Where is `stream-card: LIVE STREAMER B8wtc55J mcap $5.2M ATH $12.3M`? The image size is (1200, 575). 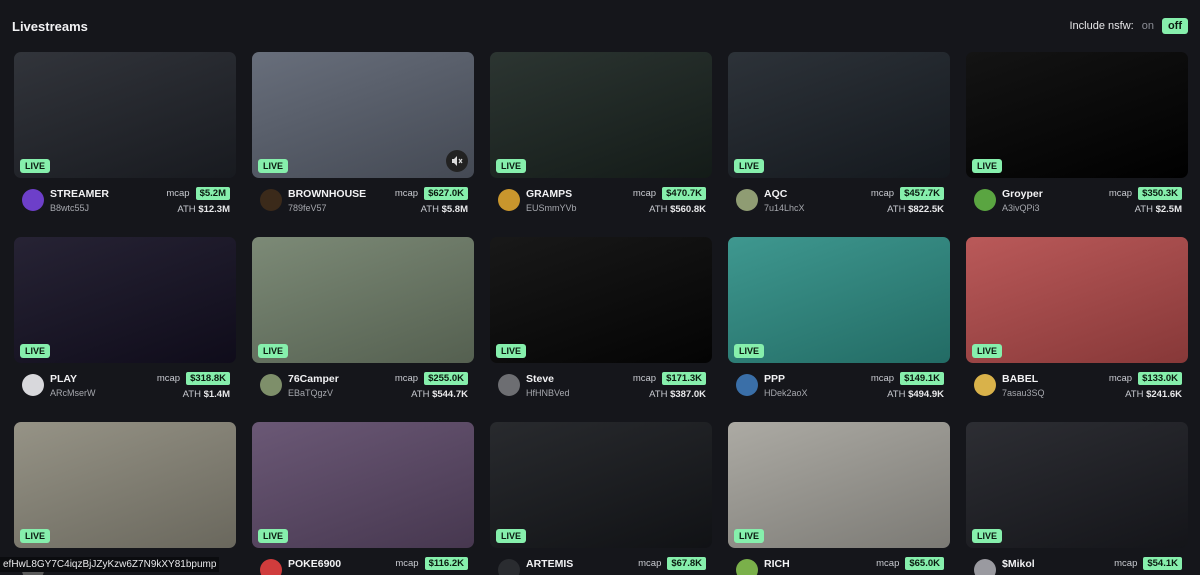
stream-card: LIVE STREAMER B8wtc55J mcap $5.2M ATH $12.3M is located at coordinates (125, 137).